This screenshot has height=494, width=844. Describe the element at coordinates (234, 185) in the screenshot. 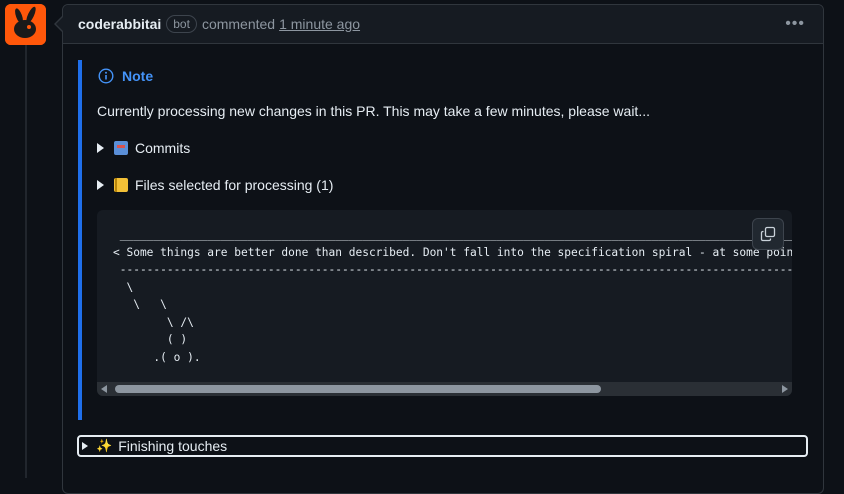

I see `details-files-label: Files selected for processing (1)` at that location.